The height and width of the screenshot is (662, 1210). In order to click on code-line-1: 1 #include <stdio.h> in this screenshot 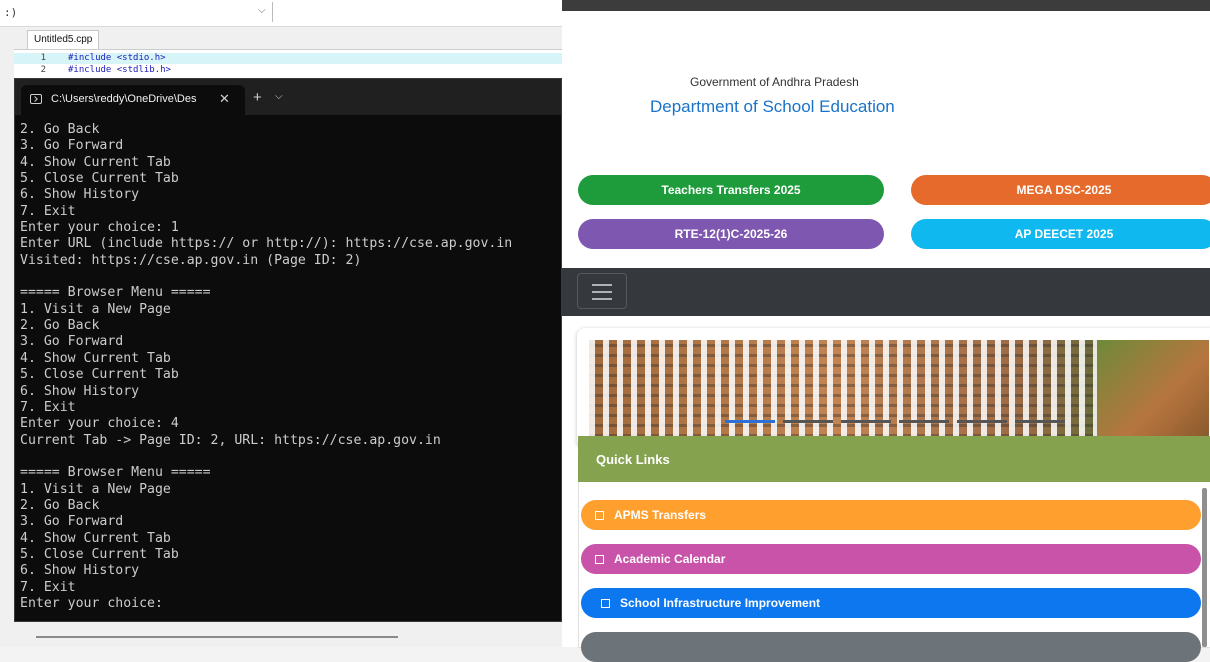, I will do `click(288, 58)`.